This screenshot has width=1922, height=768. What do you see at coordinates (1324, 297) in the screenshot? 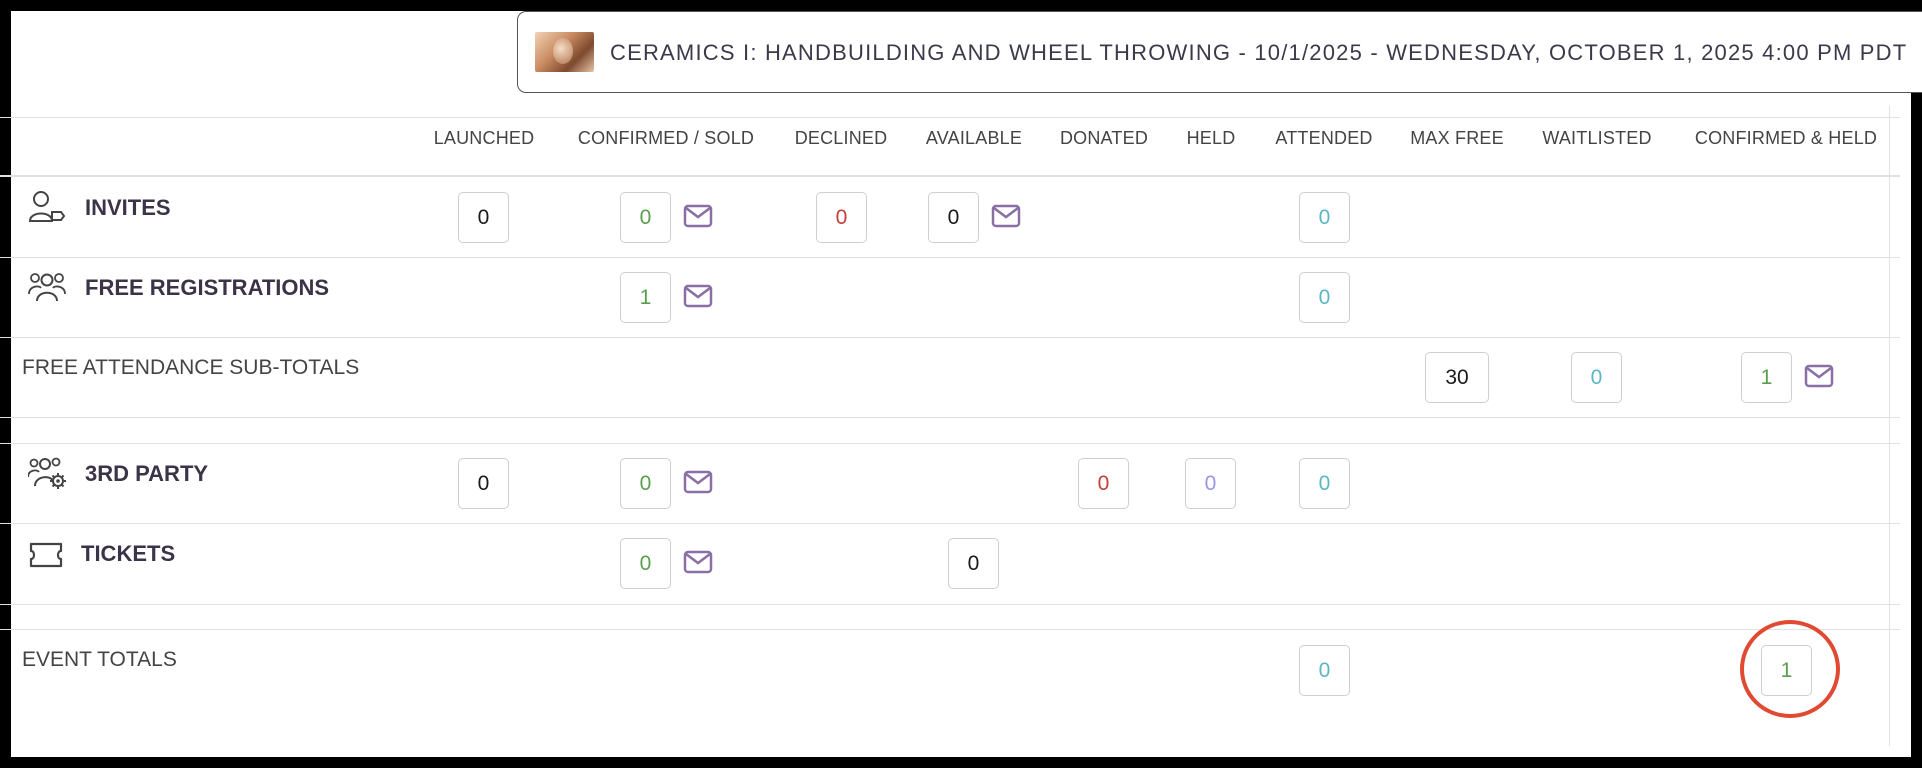
I see `free-registrations-attended-cell: 0` at bounding box center [1324, 297].